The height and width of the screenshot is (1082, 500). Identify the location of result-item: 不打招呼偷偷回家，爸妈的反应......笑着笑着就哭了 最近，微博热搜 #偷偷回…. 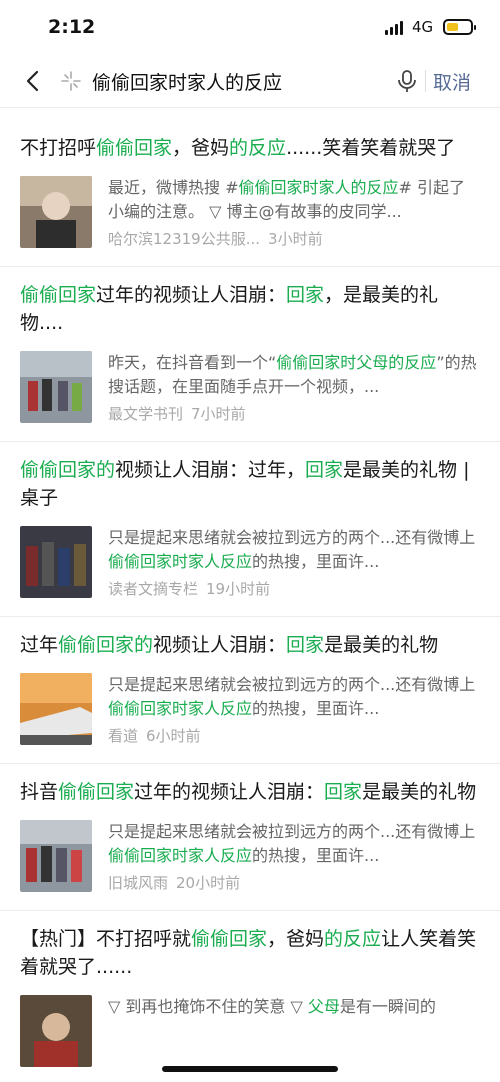
(250, 193).